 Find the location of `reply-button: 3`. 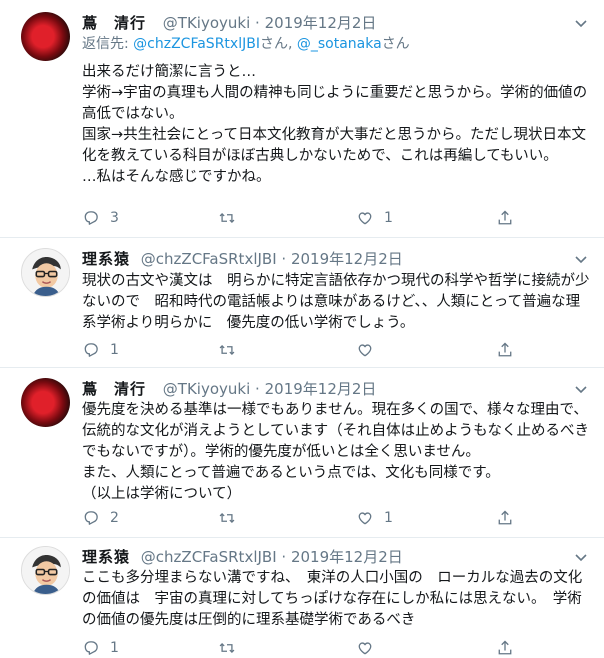

reply-button: 3 is located at coordinates (100, 218).